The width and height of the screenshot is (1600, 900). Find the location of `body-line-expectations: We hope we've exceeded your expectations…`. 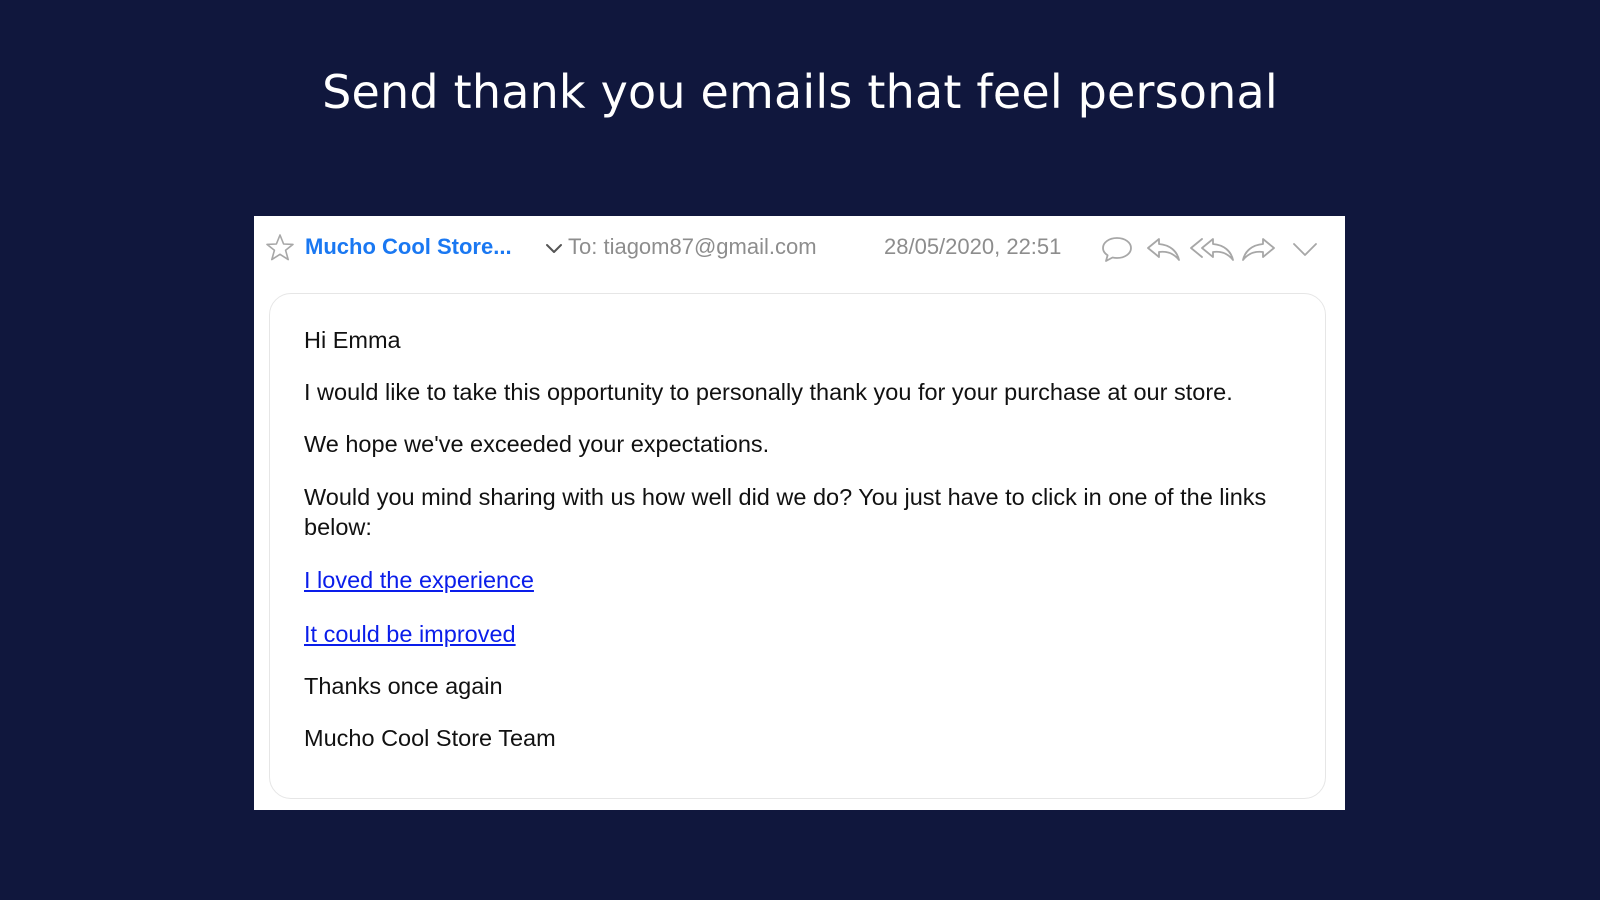

body-line-expectations: We hope we've exceeded your expectations… is located at coordinates (537, 444).